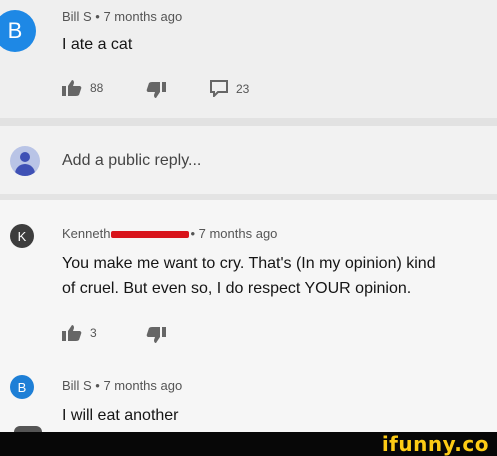 The height and width of the screenshot is (456, 497). What do you see at coordinates (150, 235) in the screenshot?
I see `redaction-mark` at bounding box center [150, 235].